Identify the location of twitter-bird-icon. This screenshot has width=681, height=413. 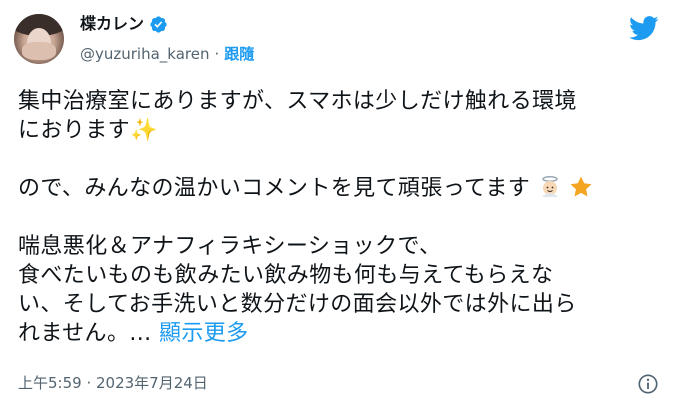
(644, 28).